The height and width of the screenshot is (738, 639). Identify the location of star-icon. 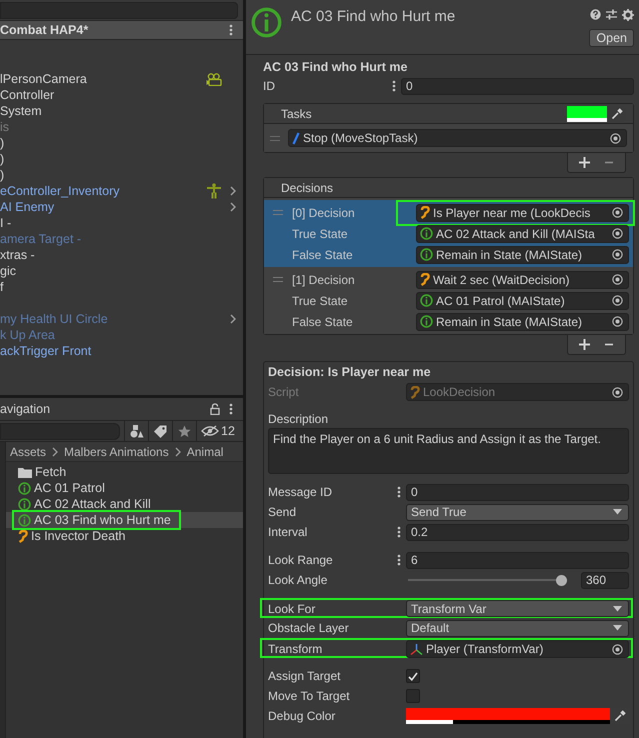
(184, 431).